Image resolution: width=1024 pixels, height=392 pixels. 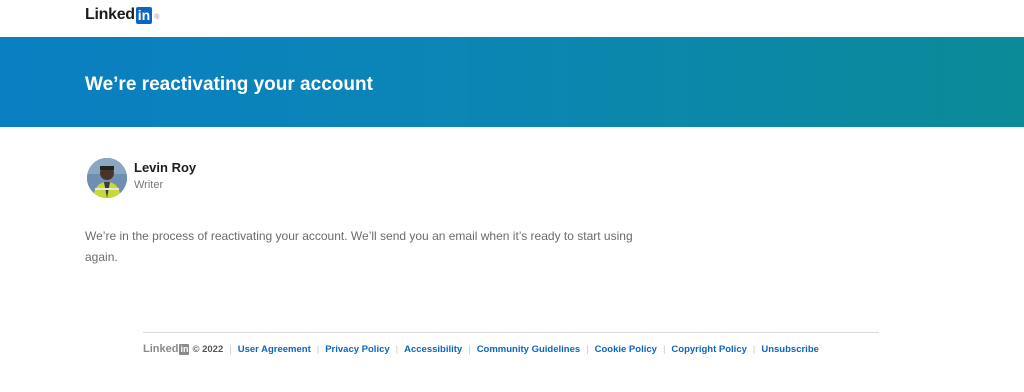 I want to click on logo-wordmark: Linked, so click(x=110, y=14).